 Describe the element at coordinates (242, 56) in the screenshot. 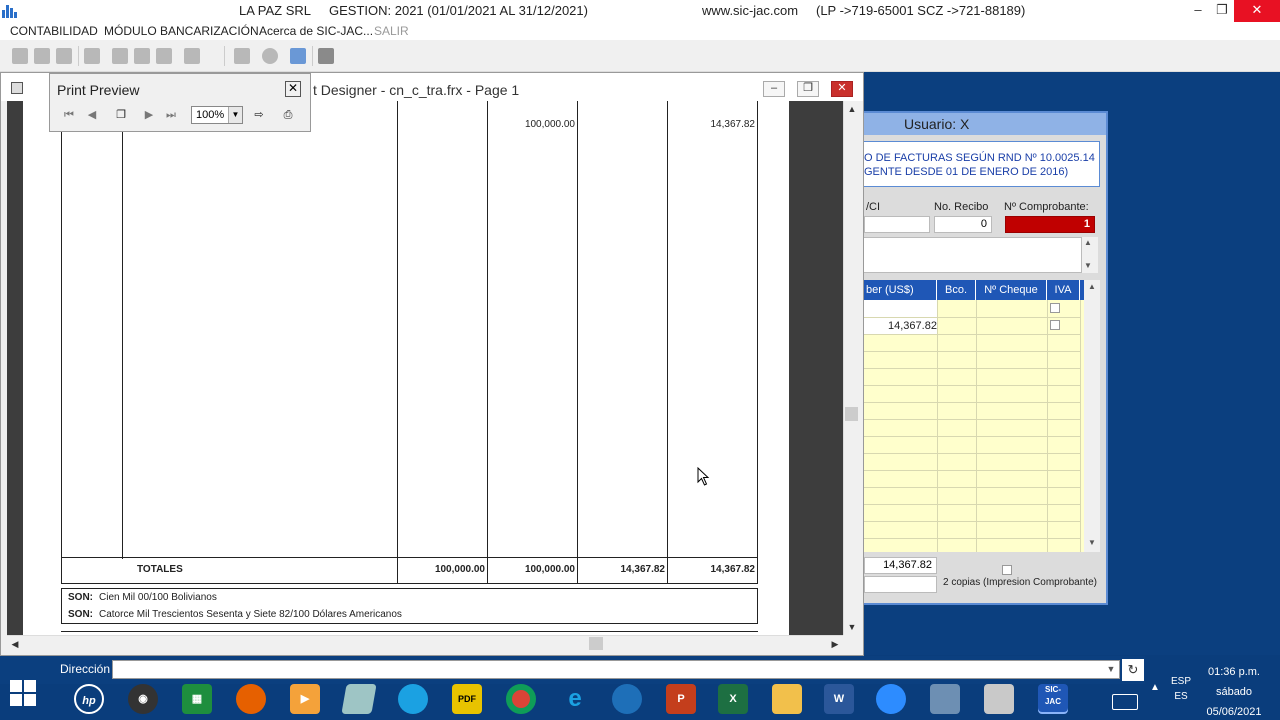

I see `toolbar-export-icon` at that location.